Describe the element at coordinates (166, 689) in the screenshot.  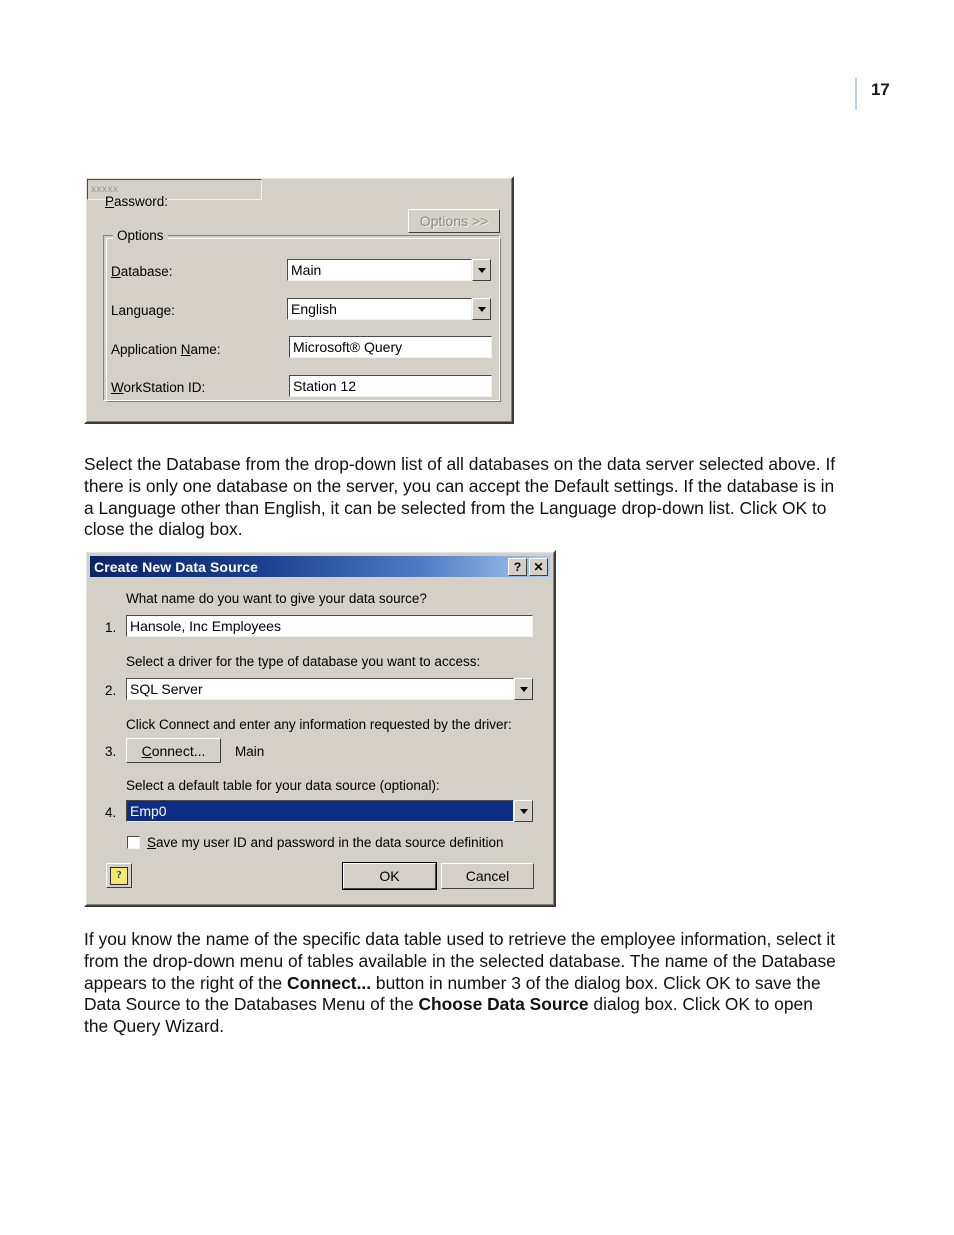
I see `driver-combobox-value: SQL Server` at that location.